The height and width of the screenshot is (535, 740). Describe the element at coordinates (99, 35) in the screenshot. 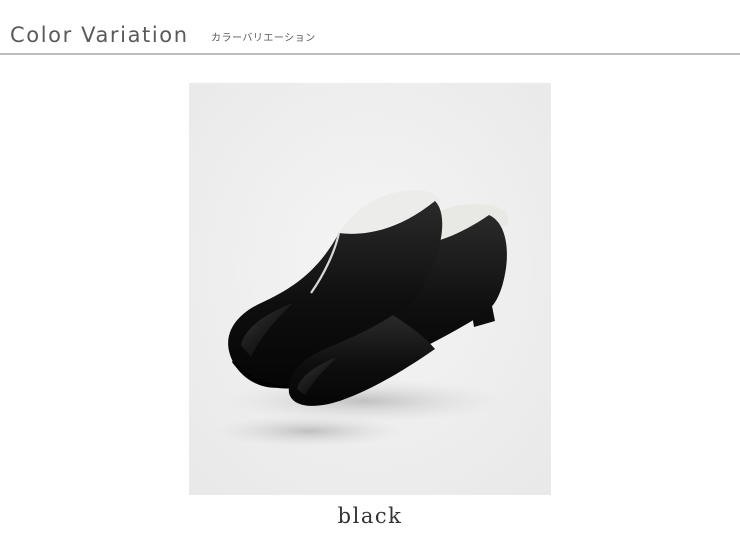

I see `section-title: Color Variation` at that location.